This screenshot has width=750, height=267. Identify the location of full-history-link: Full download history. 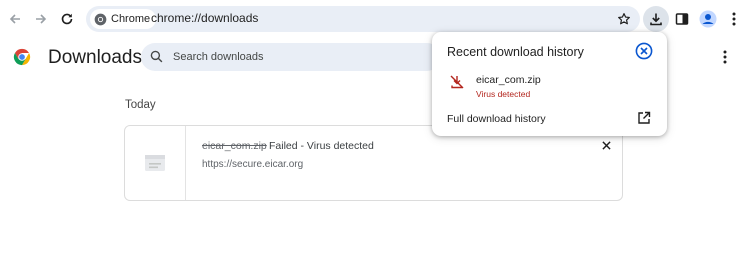
(496, 119).